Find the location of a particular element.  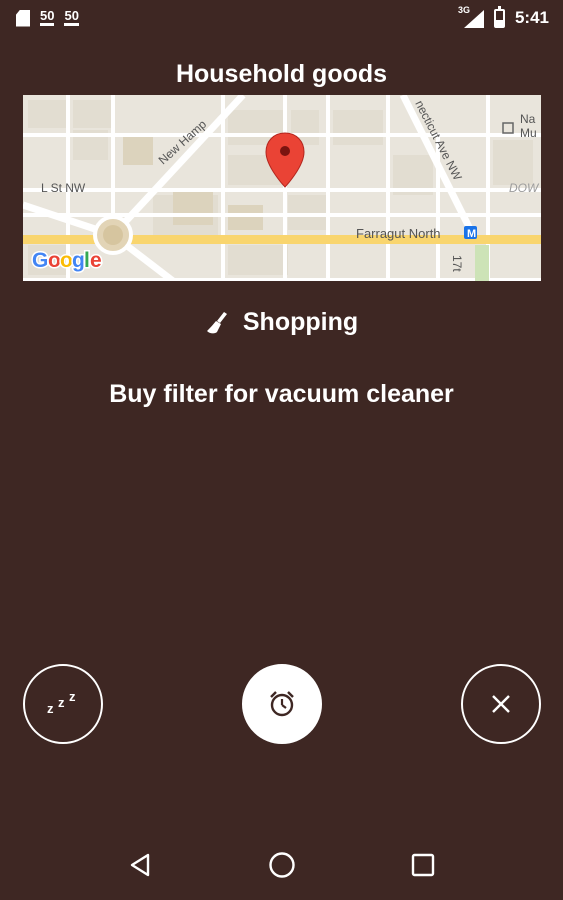

recents-icon is located at coordinates (422, 865).